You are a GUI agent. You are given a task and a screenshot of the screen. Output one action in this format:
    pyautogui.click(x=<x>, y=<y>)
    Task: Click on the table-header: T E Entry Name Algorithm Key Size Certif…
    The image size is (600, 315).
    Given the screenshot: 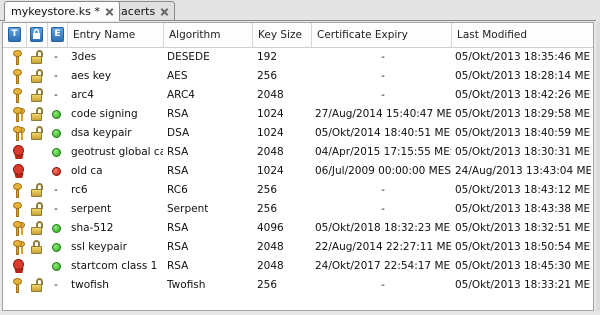 What is the action you would take?
    pyautogui.click(x=298, y=35)
    